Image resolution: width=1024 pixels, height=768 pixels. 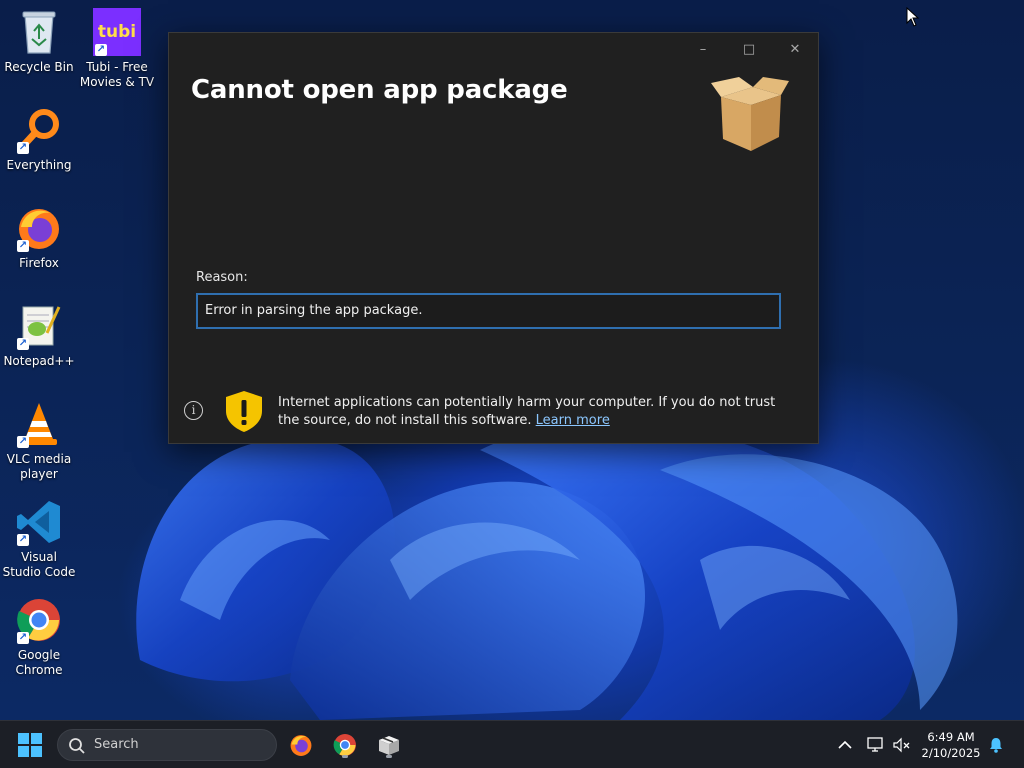 I want to click on chevron-up-icon, so click(x=845, y=744).